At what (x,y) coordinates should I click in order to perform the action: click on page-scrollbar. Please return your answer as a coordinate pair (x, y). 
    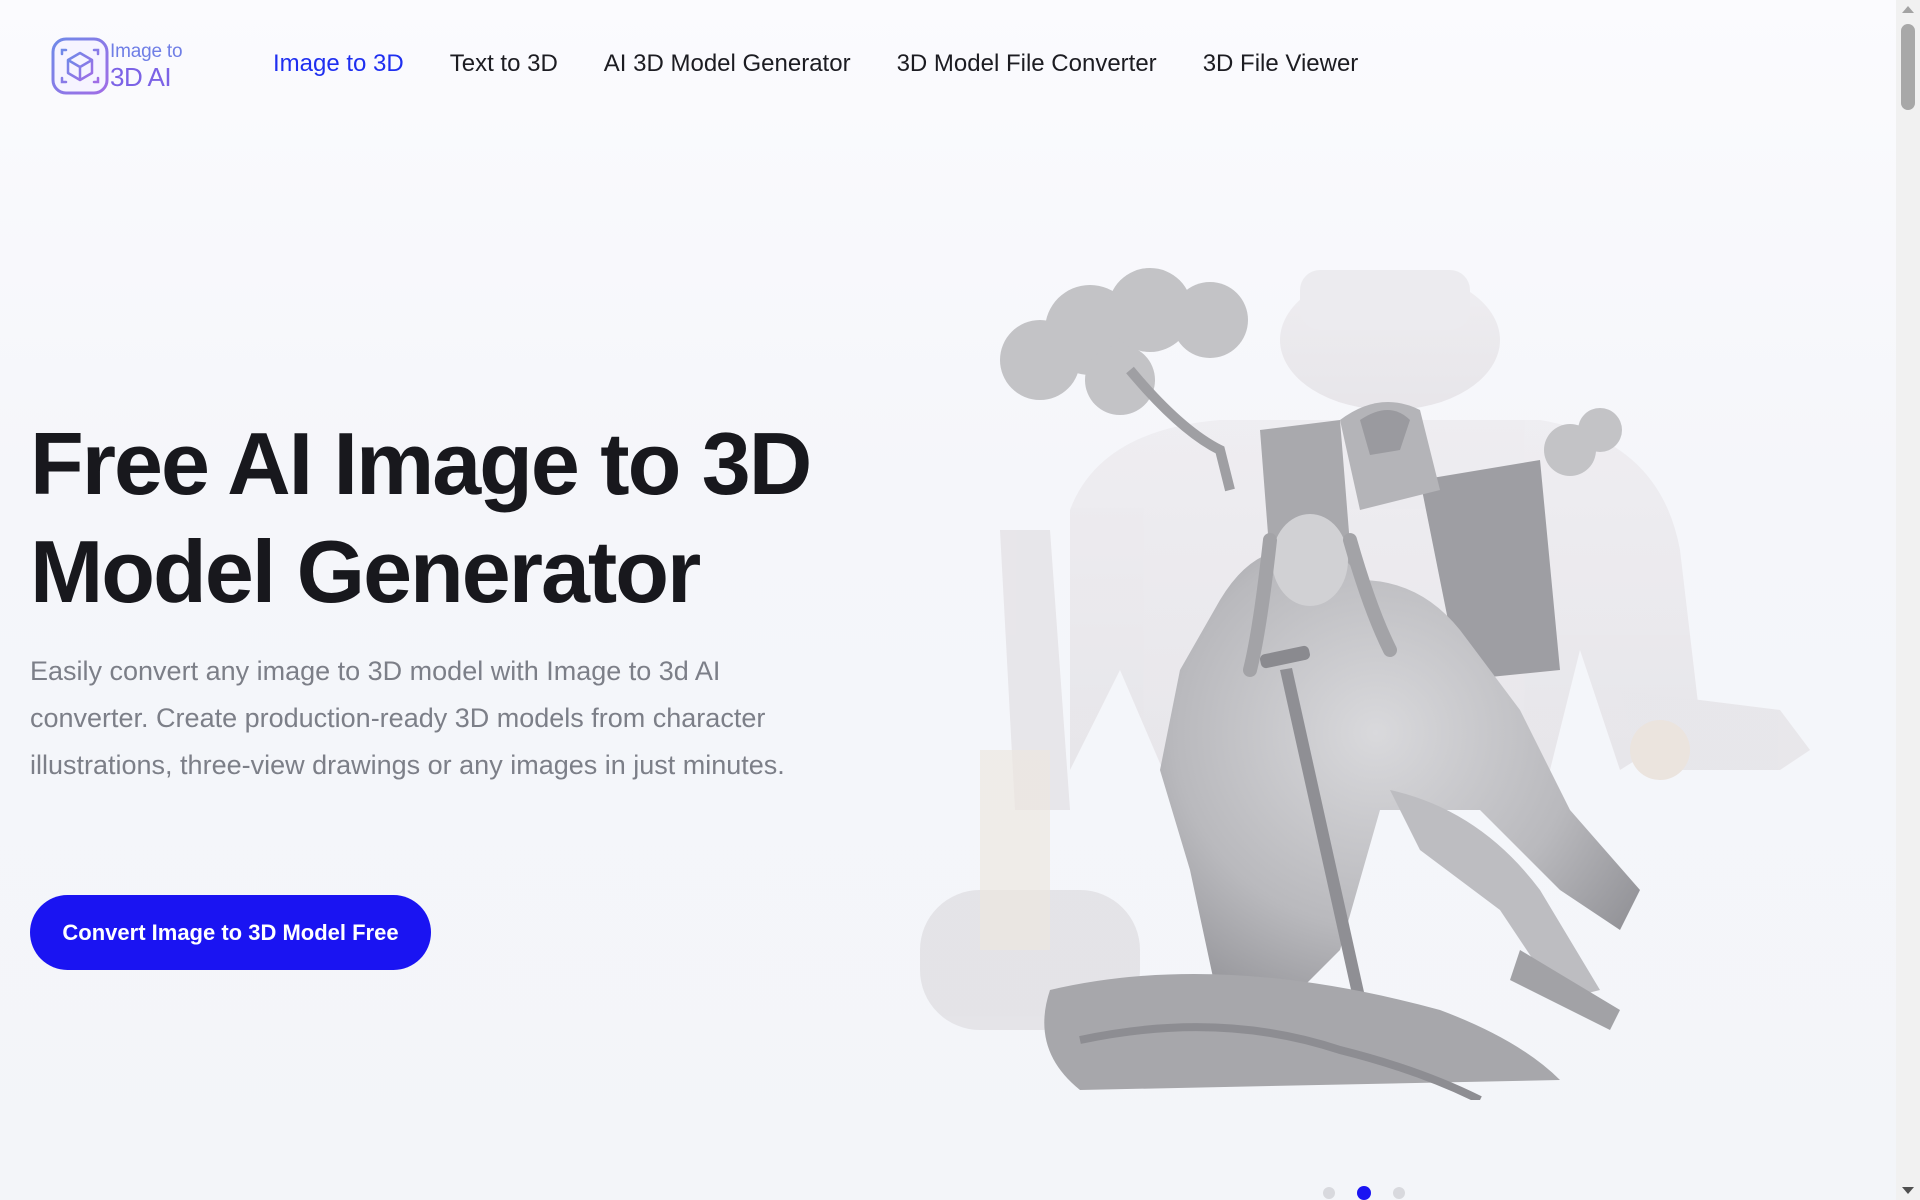
    Looking at the image, I should click on (1908, 600).